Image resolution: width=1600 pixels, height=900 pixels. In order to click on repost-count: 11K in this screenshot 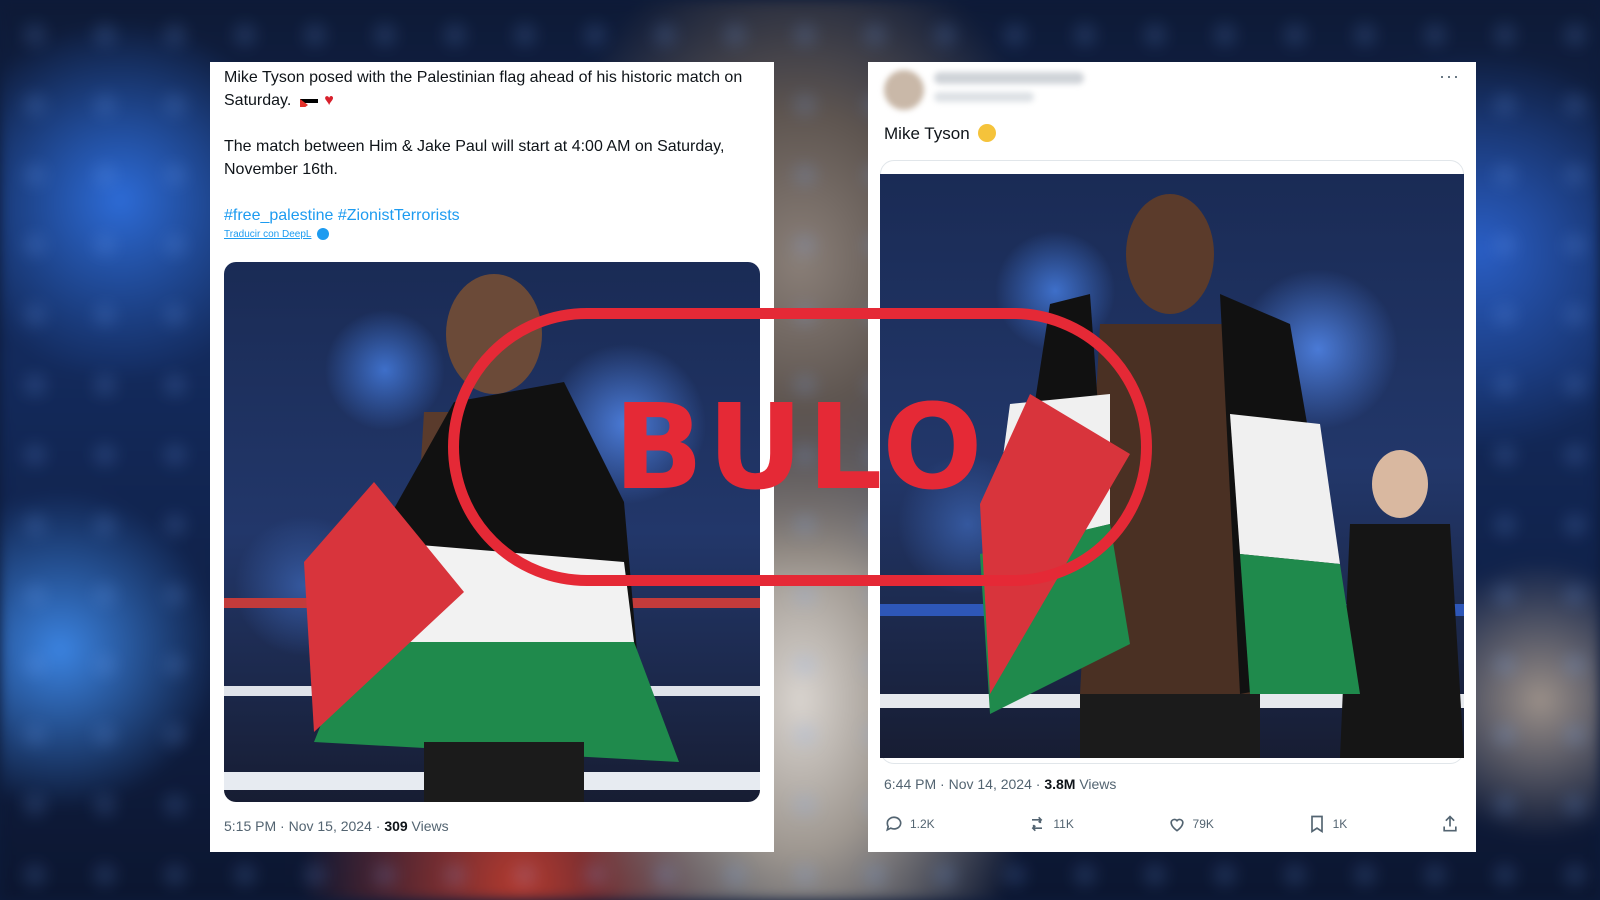, I will do `click(1063, 824)`.